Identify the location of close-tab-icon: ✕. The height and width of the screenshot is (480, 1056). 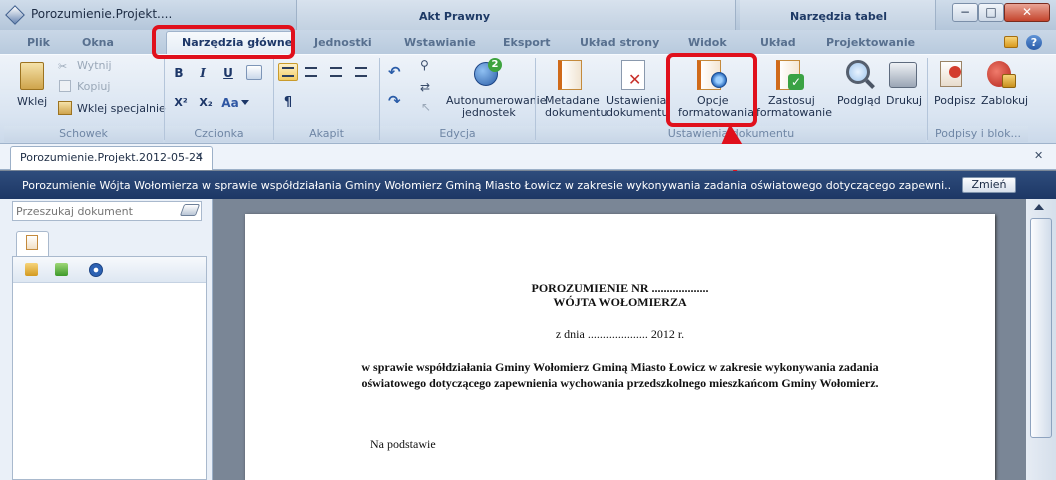
(199, 156).